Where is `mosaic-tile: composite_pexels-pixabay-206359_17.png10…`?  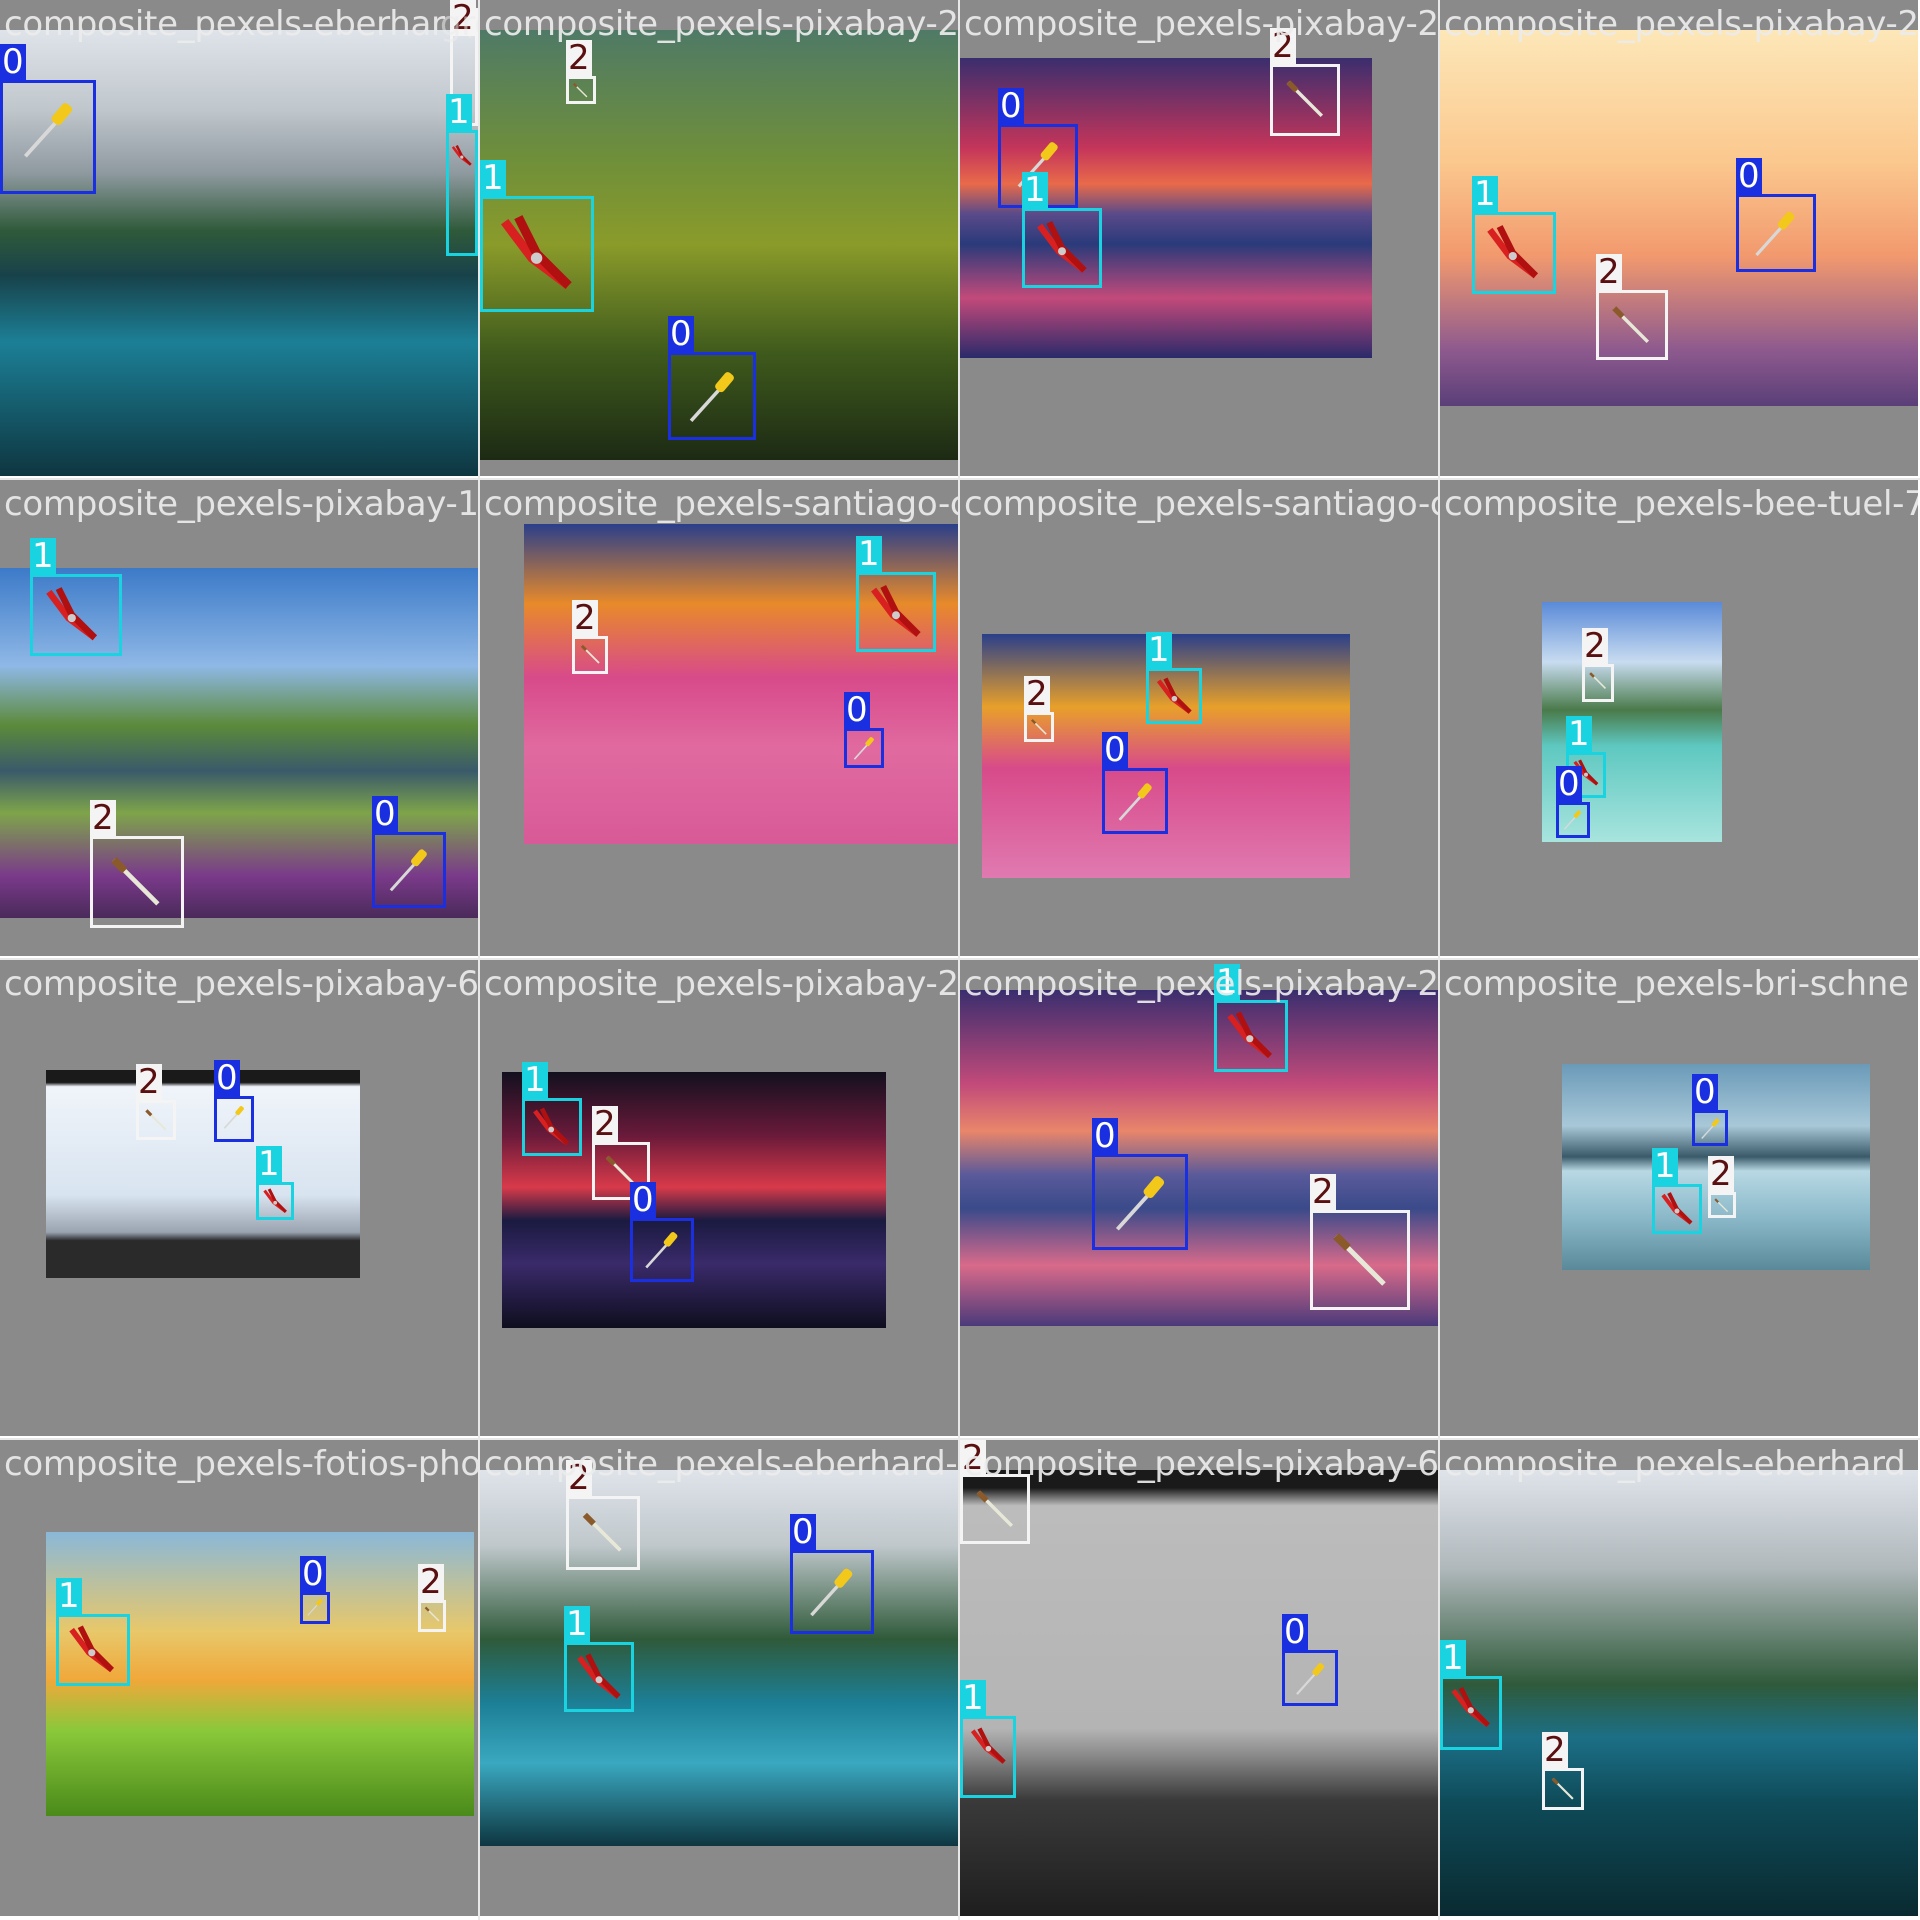
mosaic-tile: composite_pexels-pixabay-206359_17.png10… is located at coordinates (1199, 1198).